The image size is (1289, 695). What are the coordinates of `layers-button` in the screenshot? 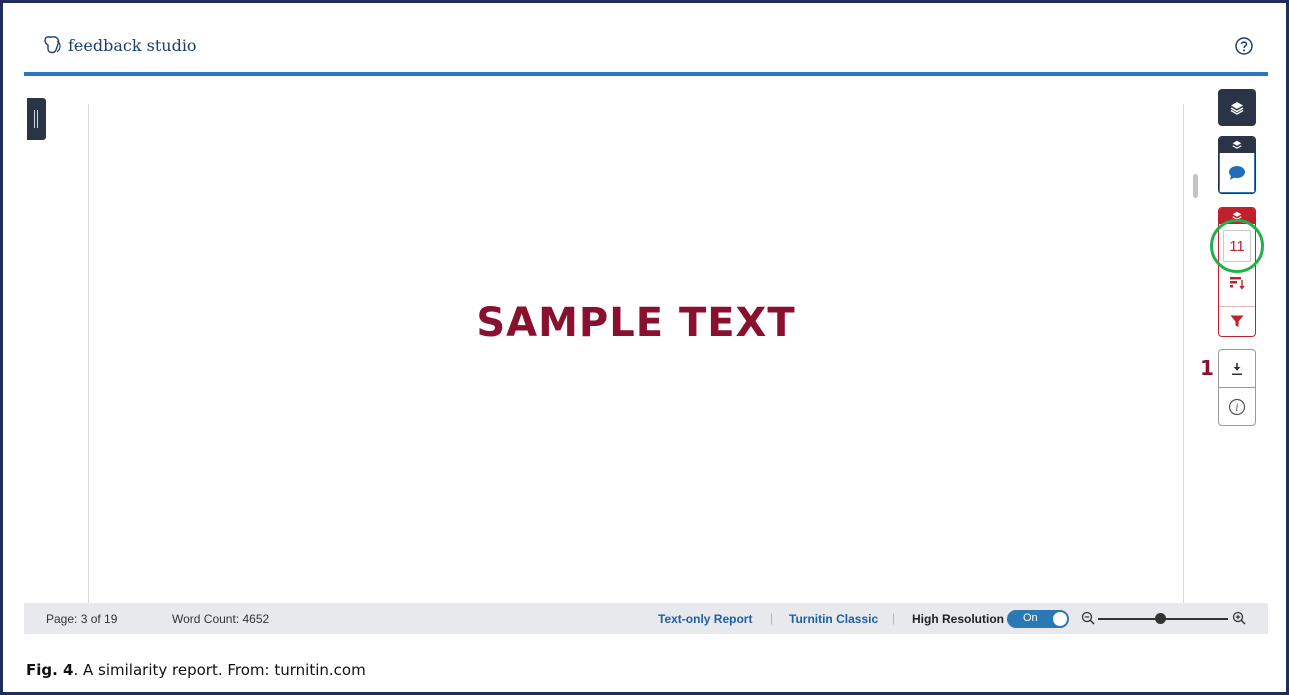 It's located at (1237, 107).